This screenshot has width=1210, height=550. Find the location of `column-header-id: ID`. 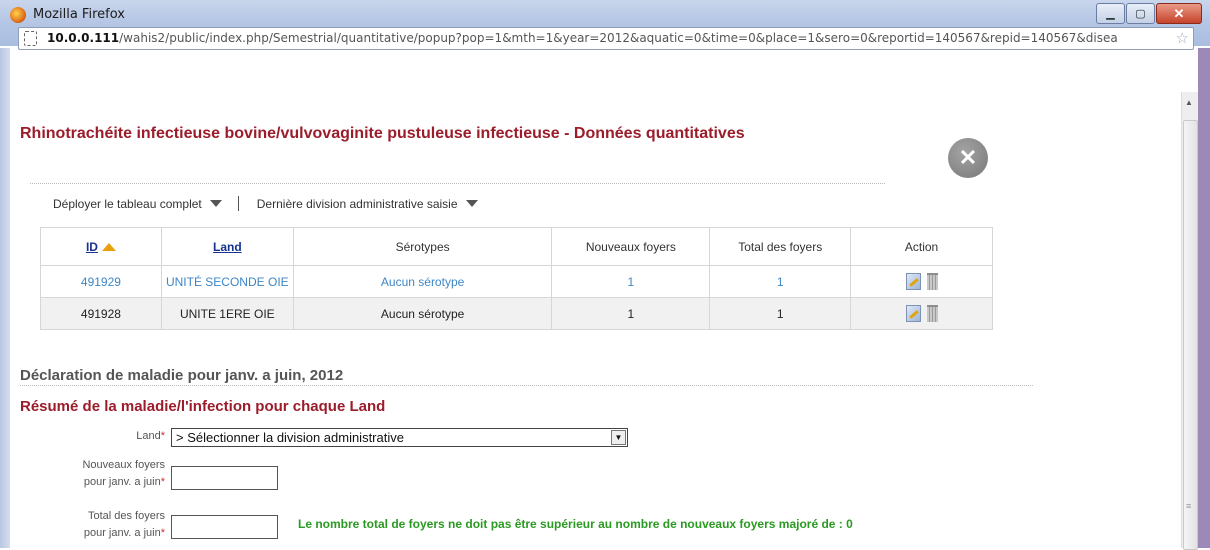

column-header-id: ID is located at coordinates (101, 246).